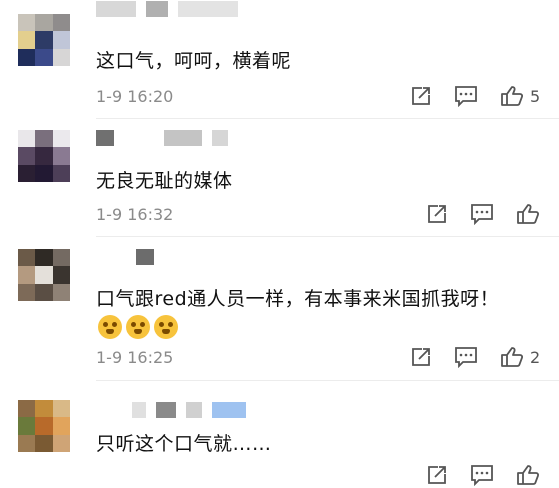 The image size is (559, 488). I want to click on comment-actions: 5, so click(464, 96).